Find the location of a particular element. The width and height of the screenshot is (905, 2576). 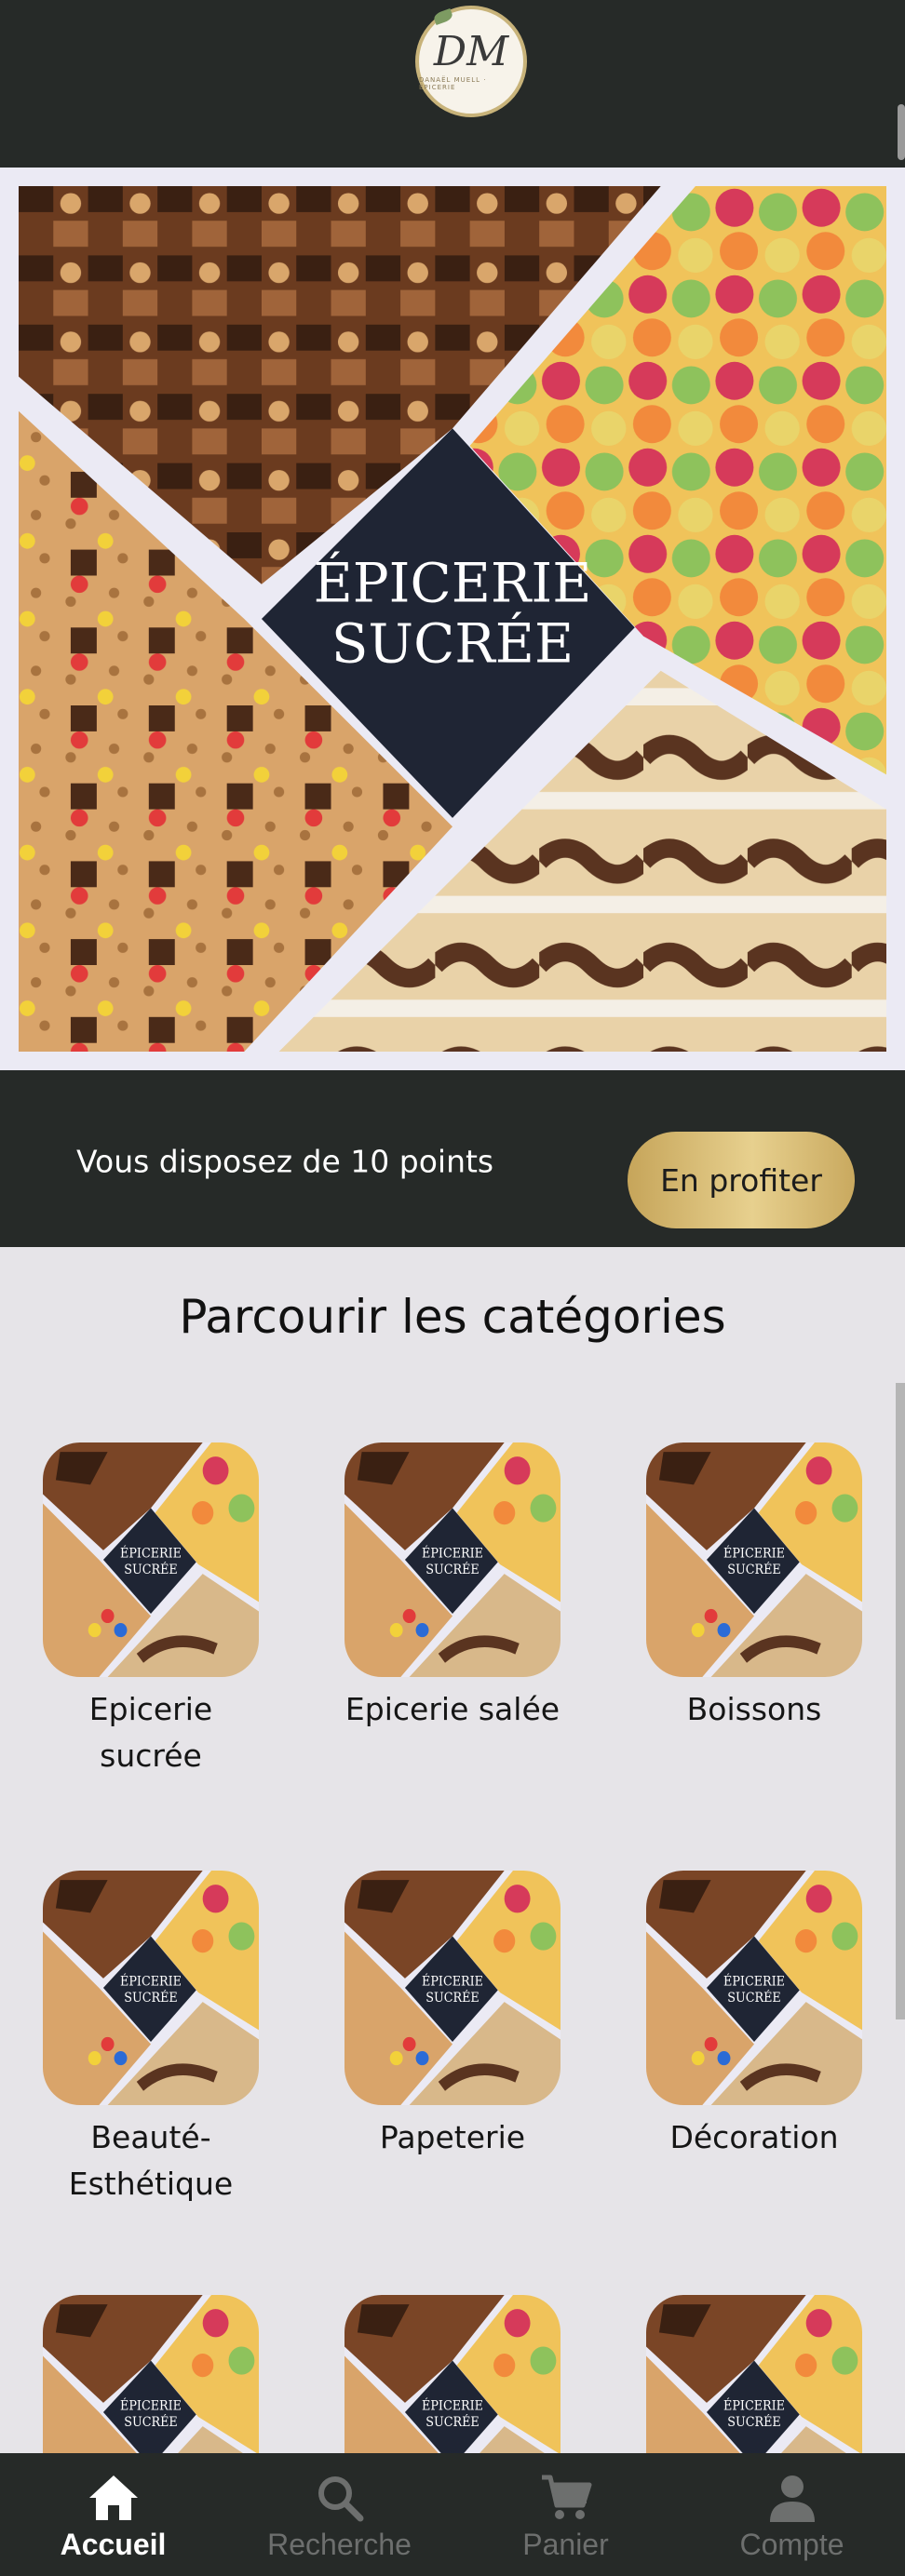

top-header: DM DANAËL MUELL · ÉPICERIE is located at coordinates (452, 84).